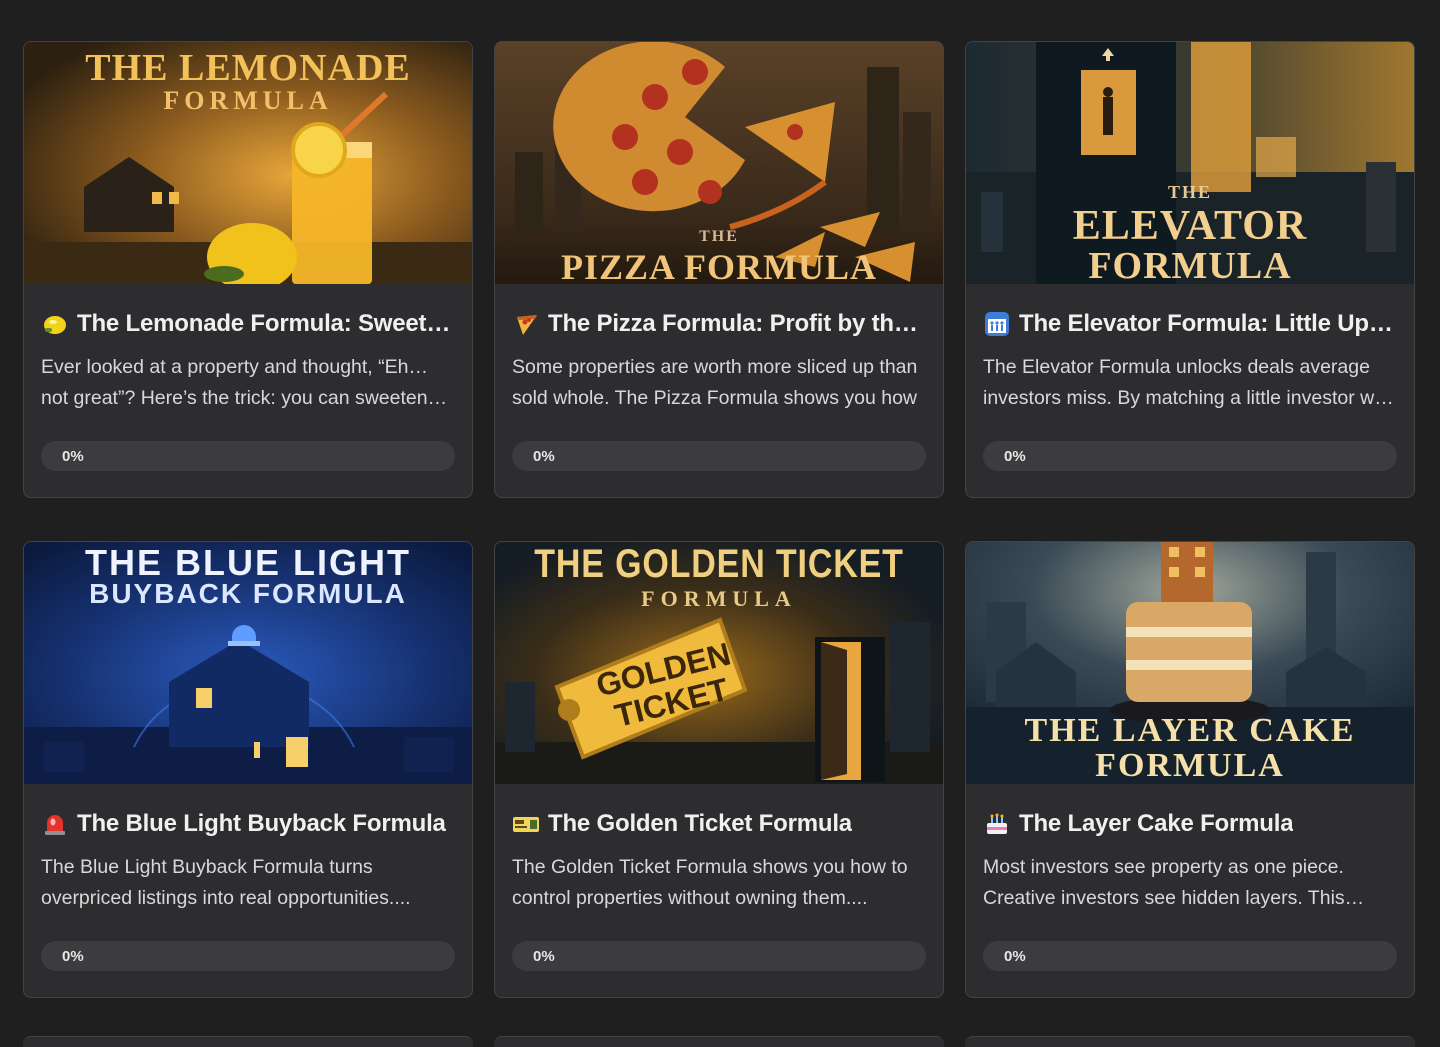  What do you see at coordinates (737, 324) in the screenshot?
I see `course-title: The Pizza Formula: Profit by the Slice` at bounding box center [737, 324].